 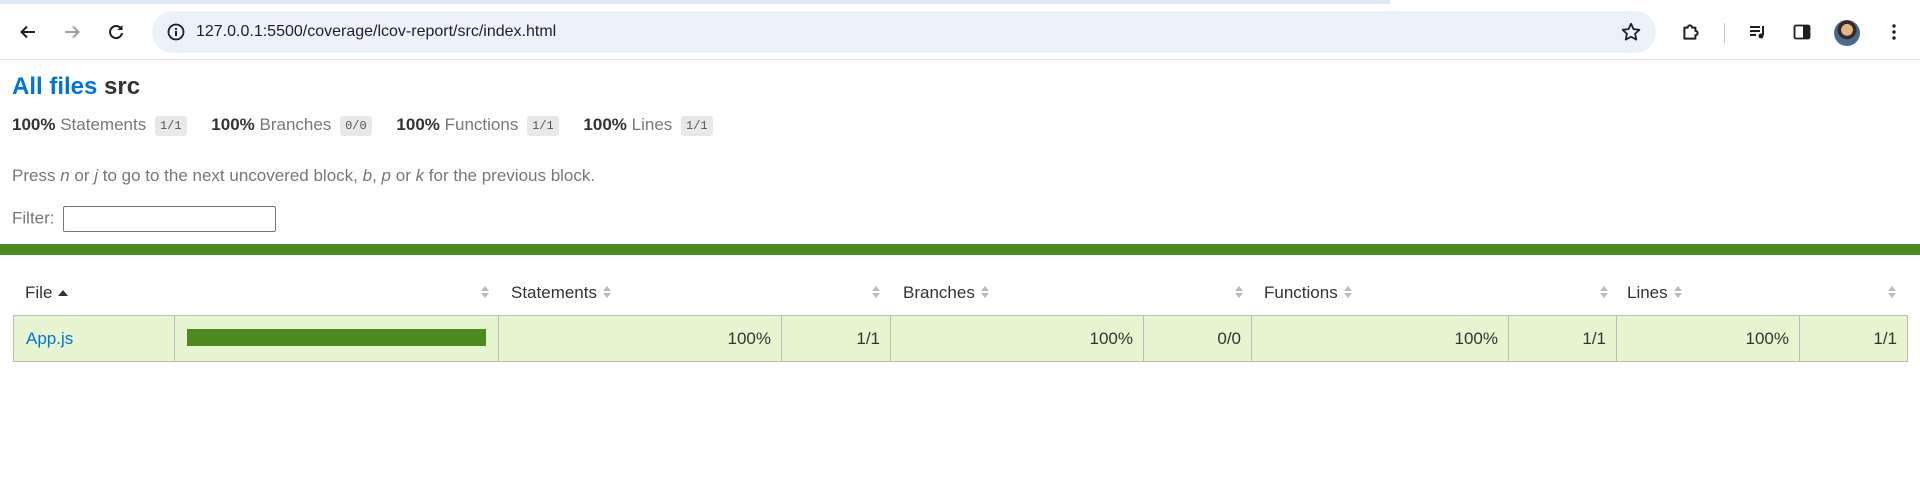 I want to click on header-lines: Lines, so click(x=1655, y=293).